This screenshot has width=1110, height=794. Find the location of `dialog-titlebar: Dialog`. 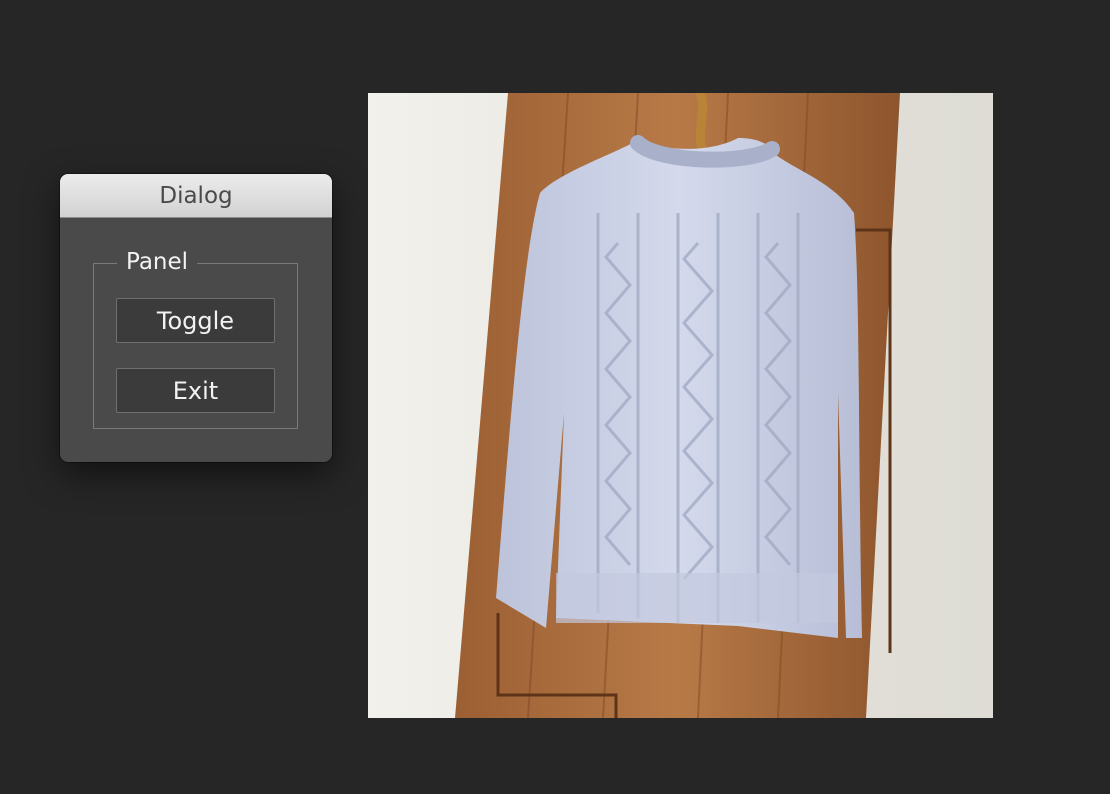

dialog-titlebar: Dialog is located at coordinates (196, 196).